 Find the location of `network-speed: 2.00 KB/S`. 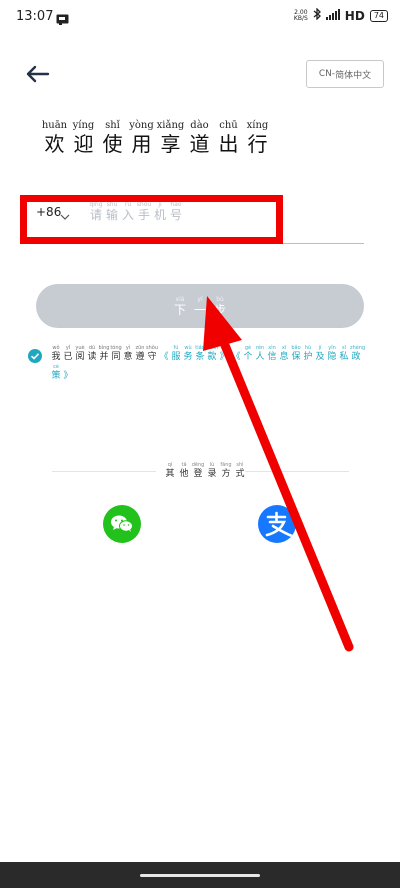

network-speed: 2.00 KB/S is located at coordinates (300, 15).